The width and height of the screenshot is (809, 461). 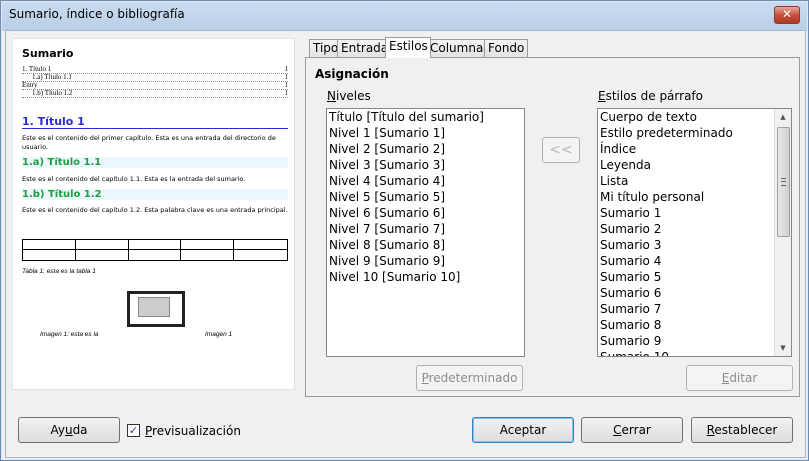 What do you see at coordinates (69, 430) in the screenshot?
I see `help-button: Ayuda` at bounding box center [69, 430].